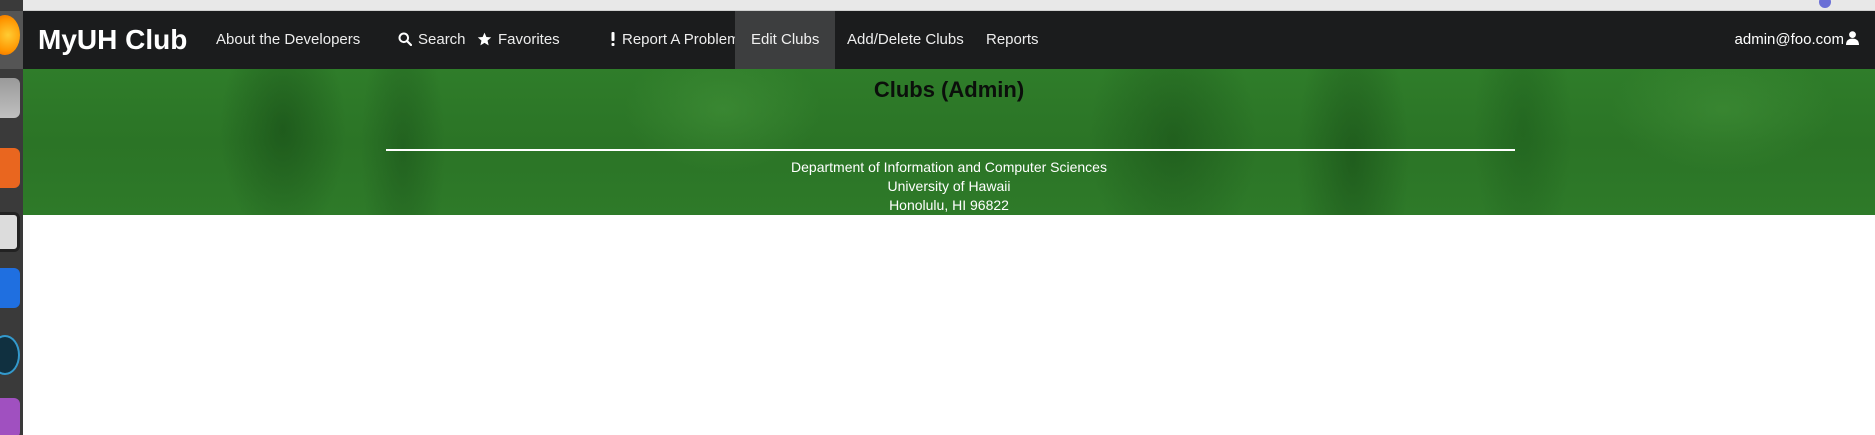 This screenshot has height=435, width=1875. I want to click on nav-reports: Reports, so click(1012, 40).